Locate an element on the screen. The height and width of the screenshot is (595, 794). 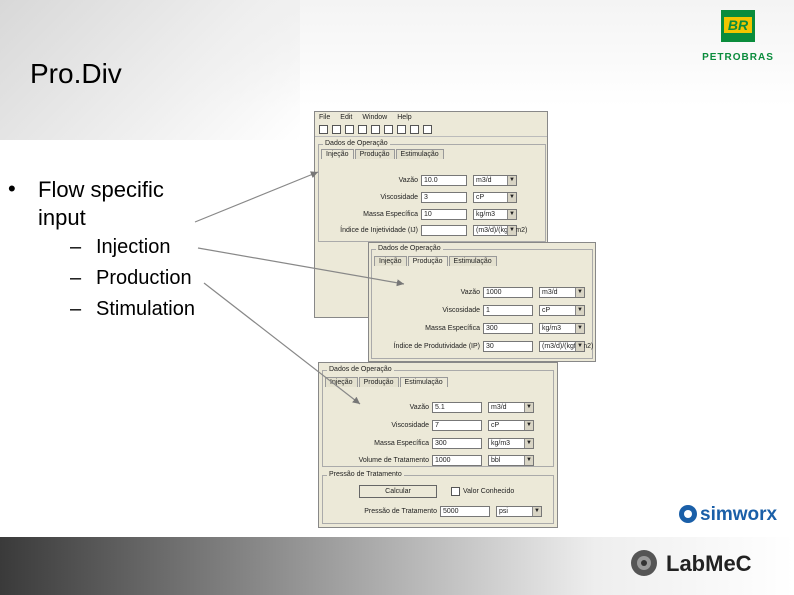
simworx-logo: simworx is located at coordinates (728, 514).